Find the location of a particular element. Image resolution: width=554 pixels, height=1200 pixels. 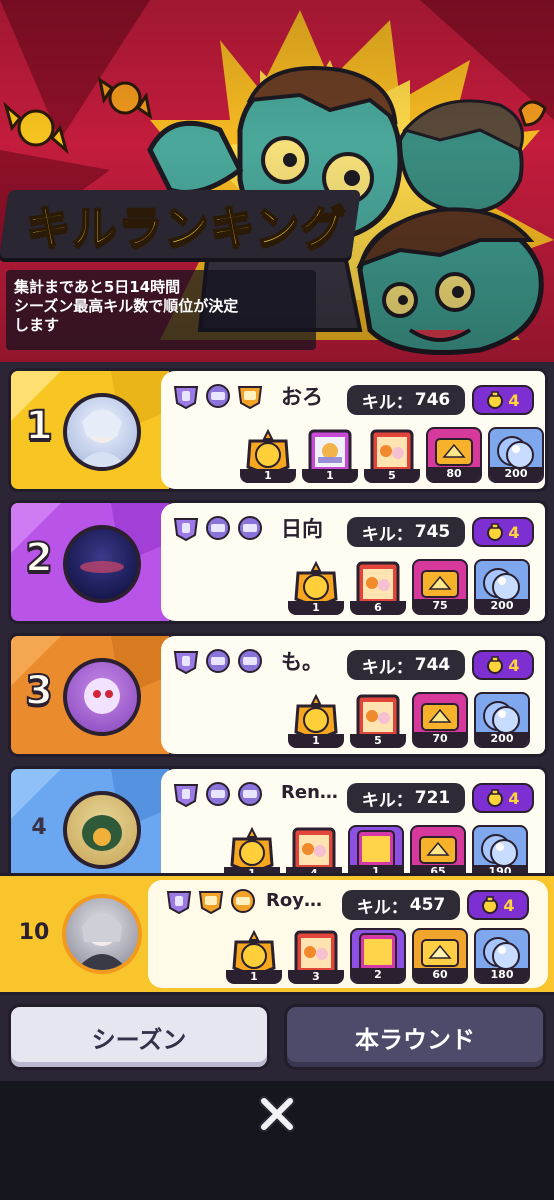

kill-count: 457 is located at coordinates (427, 905).